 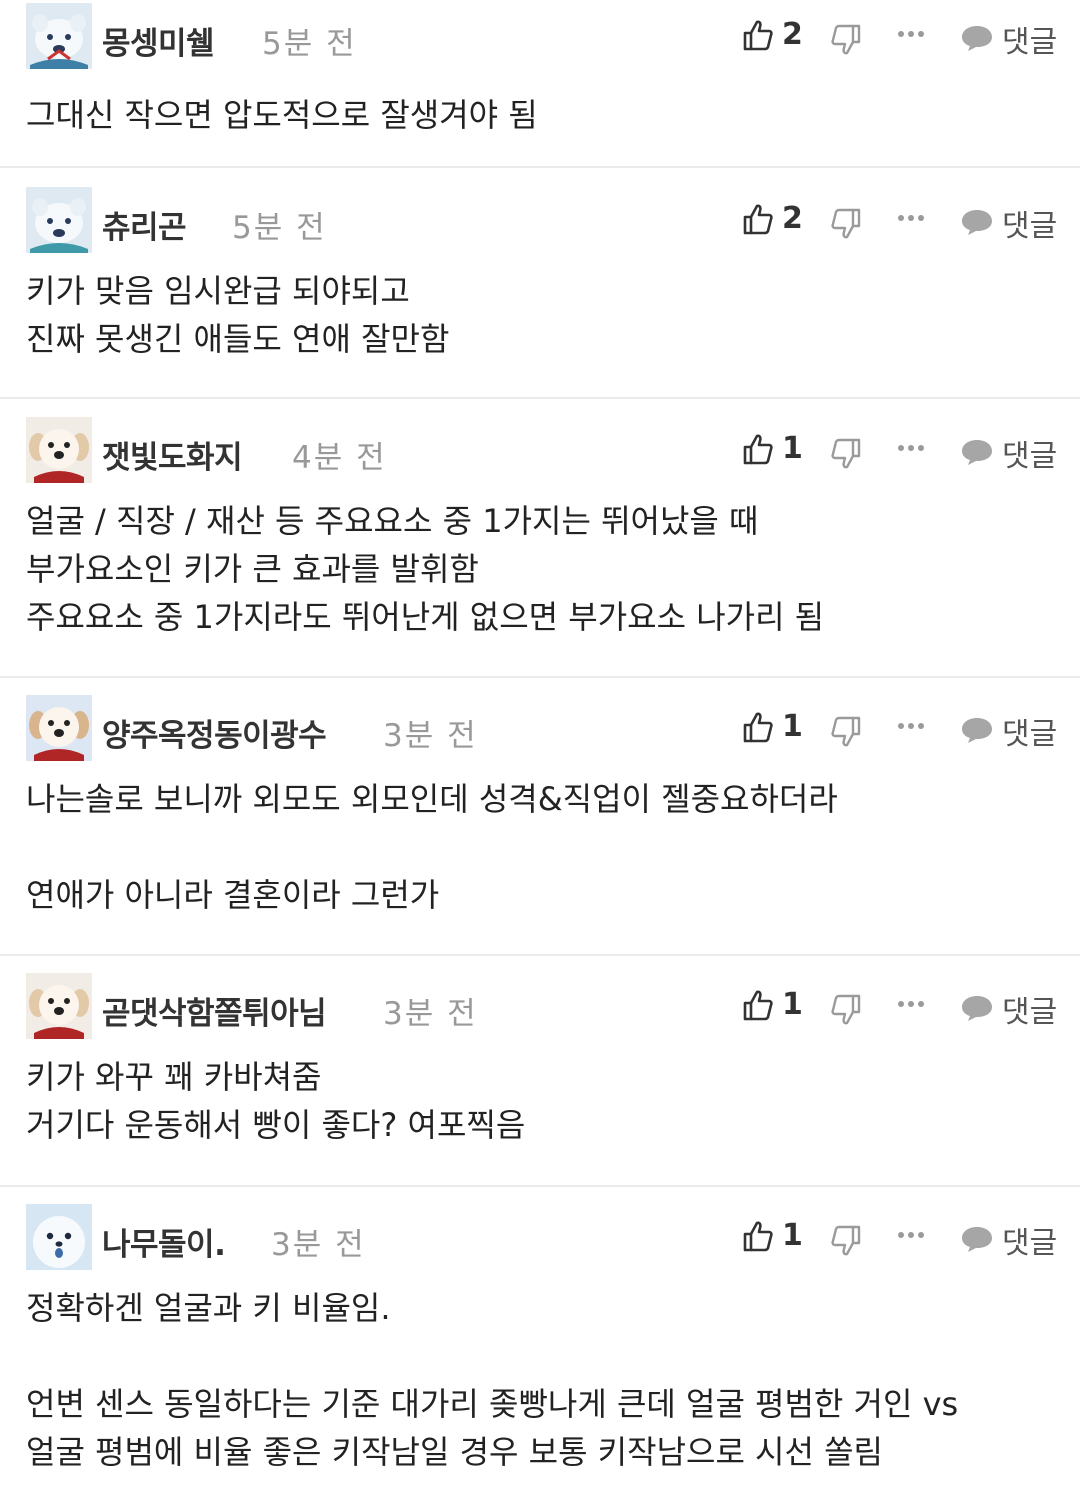 I want to click on comment-header: 곧댓삭함쫄튀아님 3분 전 1 댓글, so click(x=541, y=1006).